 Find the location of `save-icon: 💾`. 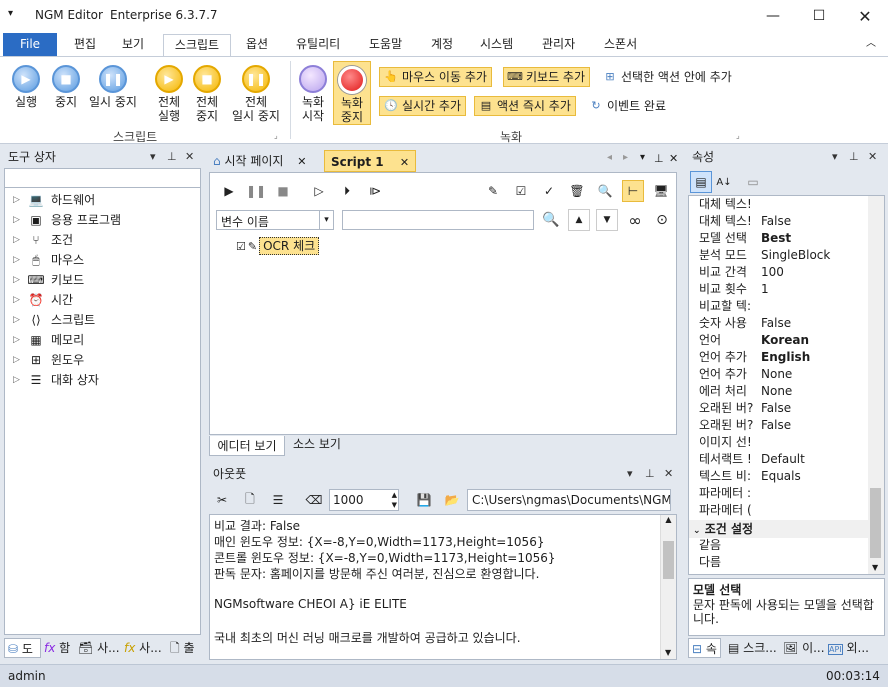

save-icon: 💾 is located at coordinates (424, 500).